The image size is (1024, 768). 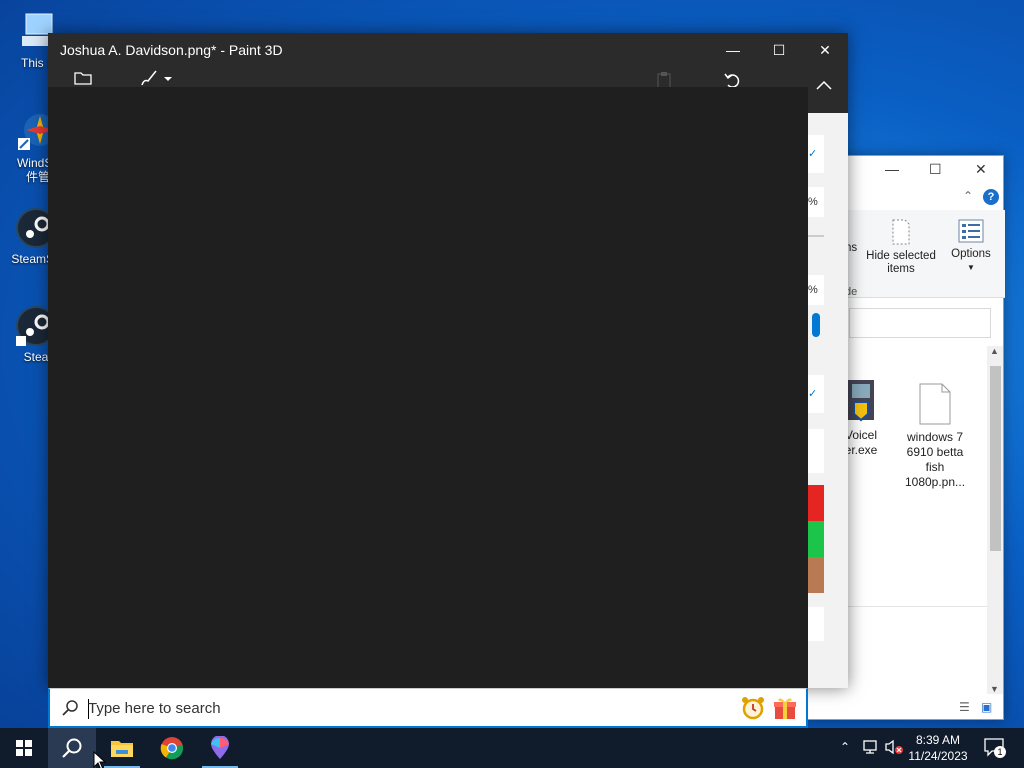 I want to click on options-label: Options, so click(x=971, y=254).